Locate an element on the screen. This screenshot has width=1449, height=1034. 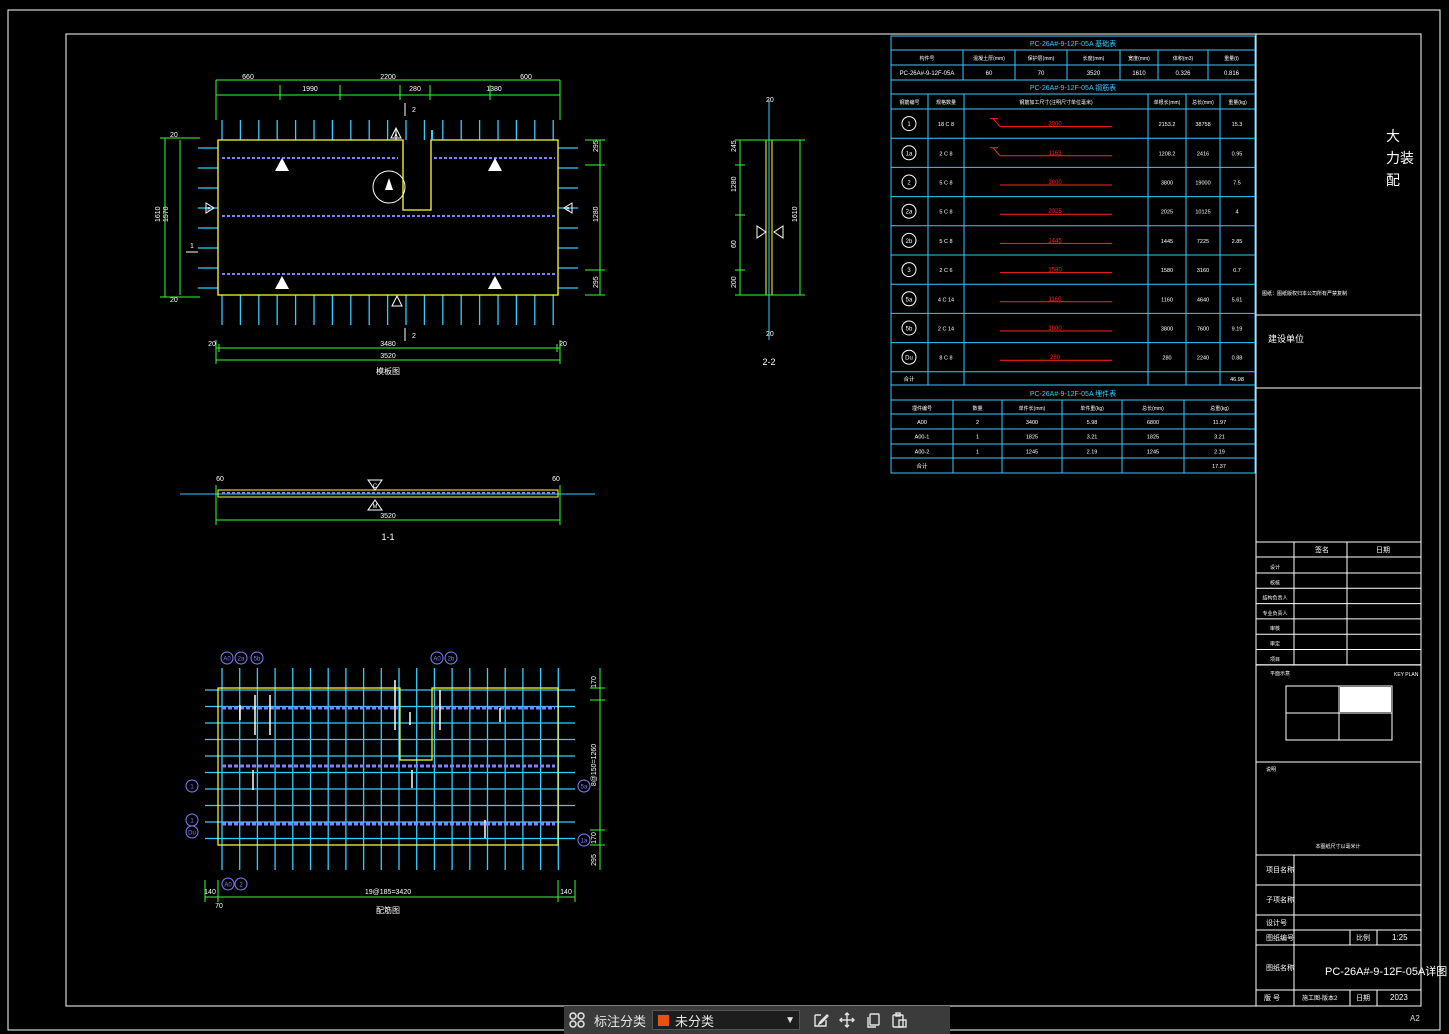
rebar-len-0: 2153.2 is located at coordinates (1167, 125).